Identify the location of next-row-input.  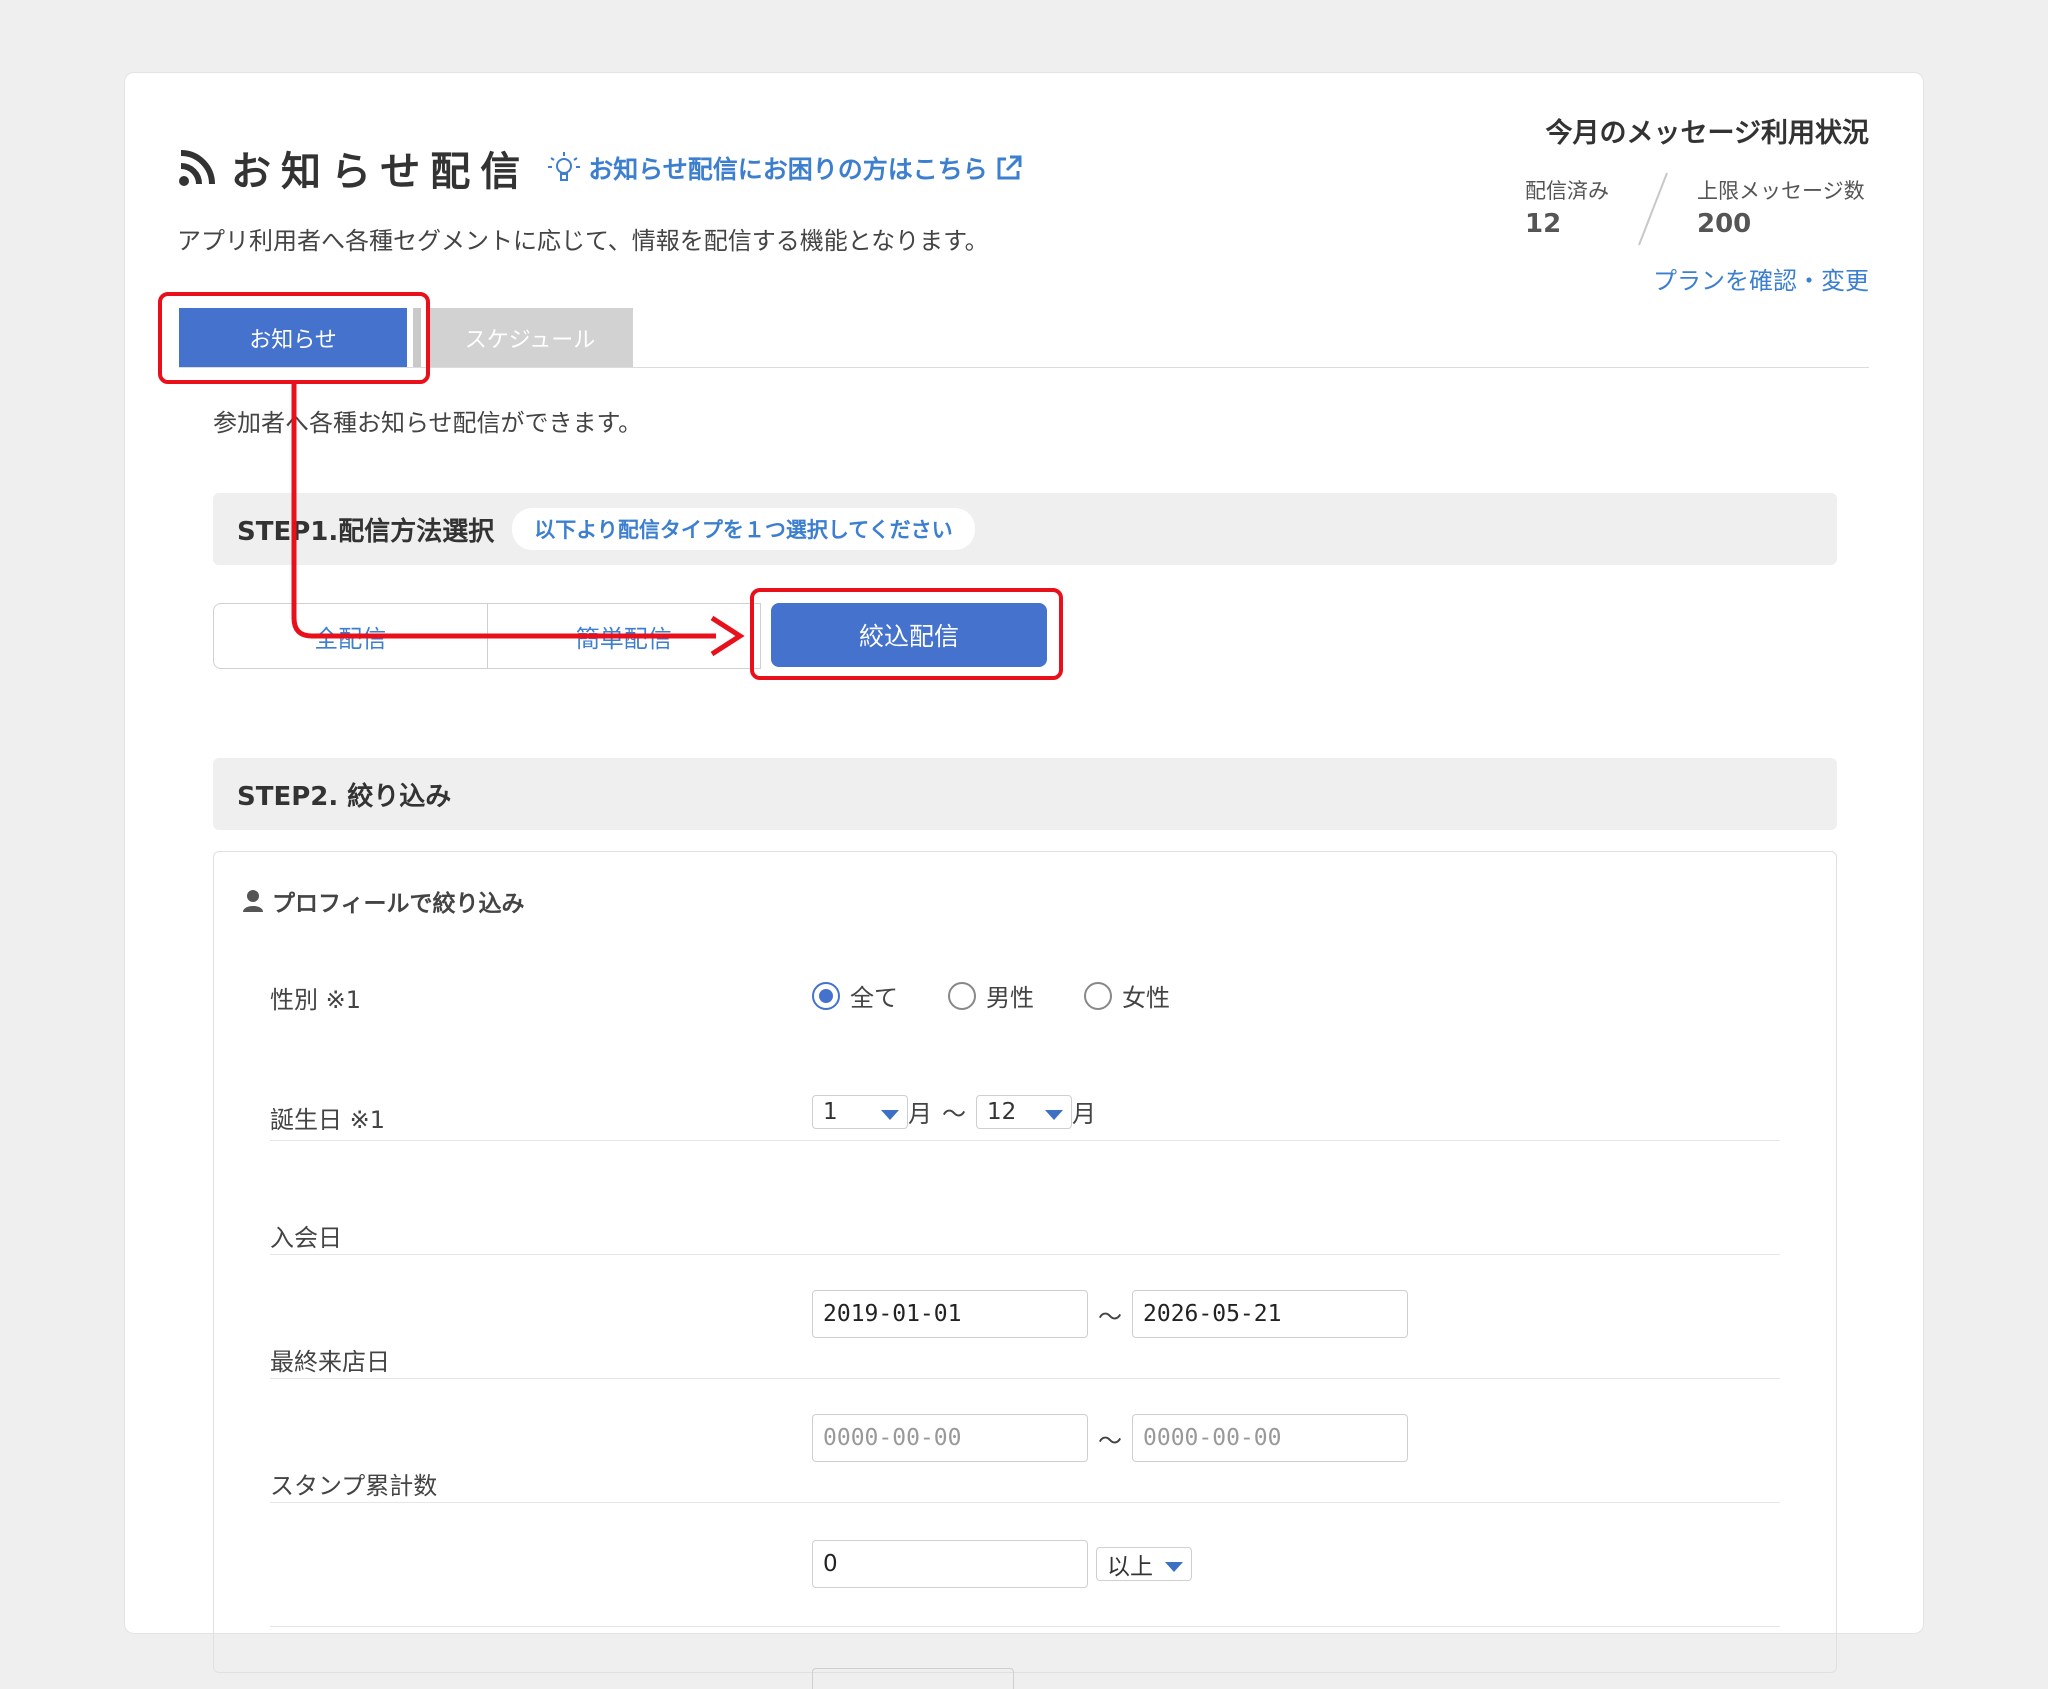
(913, 1678).